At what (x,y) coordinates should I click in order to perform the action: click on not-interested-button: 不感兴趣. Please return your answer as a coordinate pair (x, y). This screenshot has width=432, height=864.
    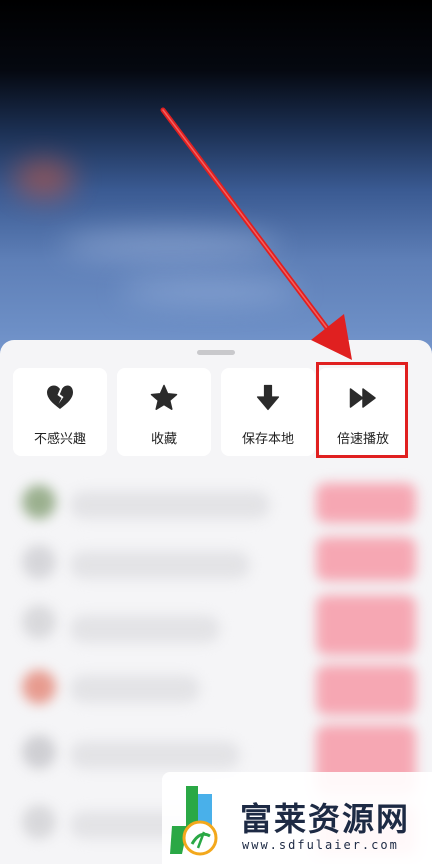
    Looking at the image, I should click on (60, 412).